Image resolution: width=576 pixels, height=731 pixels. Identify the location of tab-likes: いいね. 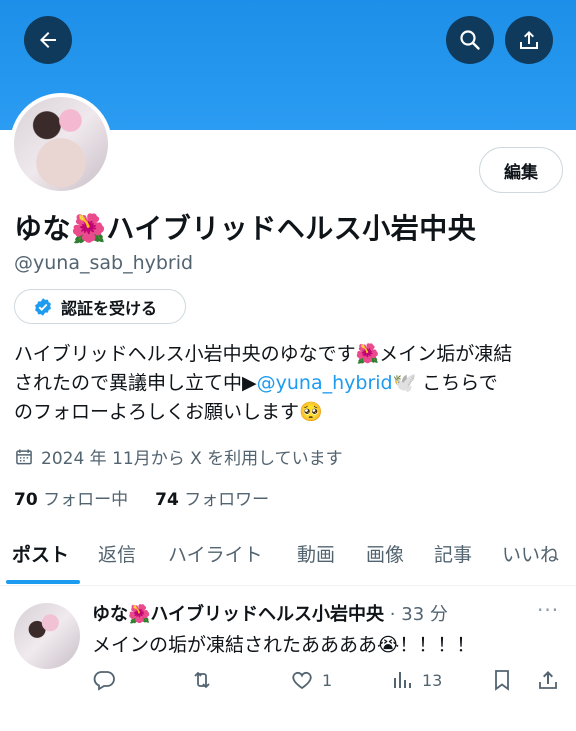
(530, 553).